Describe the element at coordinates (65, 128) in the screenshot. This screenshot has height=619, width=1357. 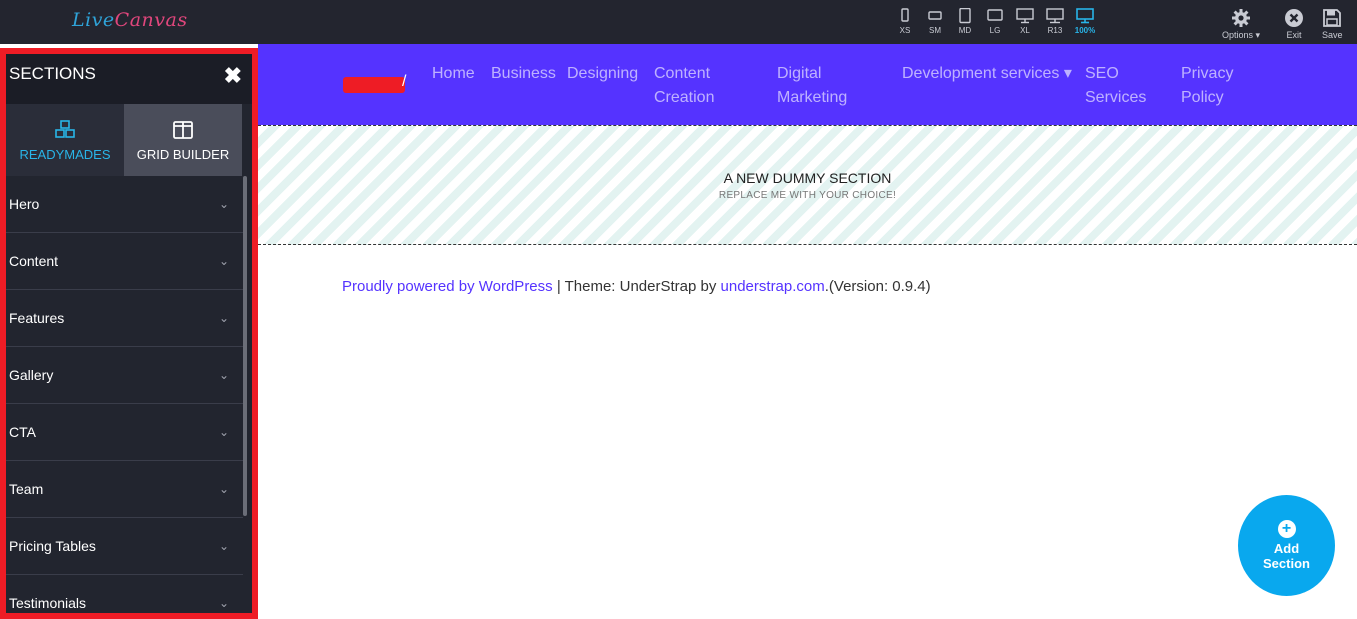
I see `cubes-icon` at that location.